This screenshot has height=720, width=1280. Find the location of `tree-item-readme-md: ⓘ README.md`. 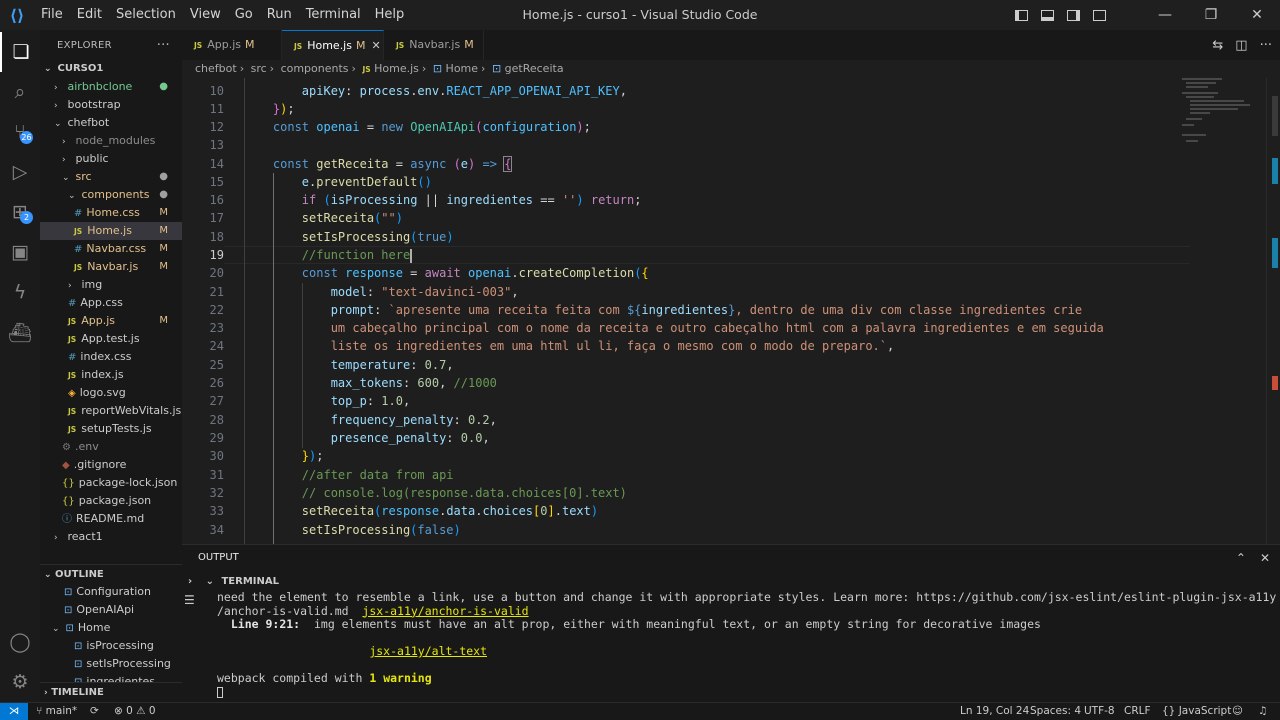

tree-item-readme-md: ⓘ README.md is located at coordinates (111, 519).